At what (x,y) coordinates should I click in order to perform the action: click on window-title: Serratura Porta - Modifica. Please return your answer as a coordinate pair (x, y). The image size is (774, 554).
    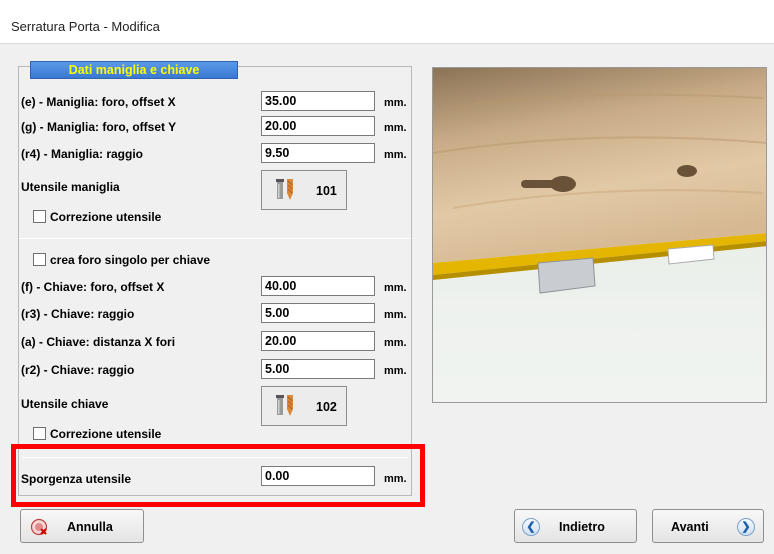
    Looking at the image, I should click on (85, 26).